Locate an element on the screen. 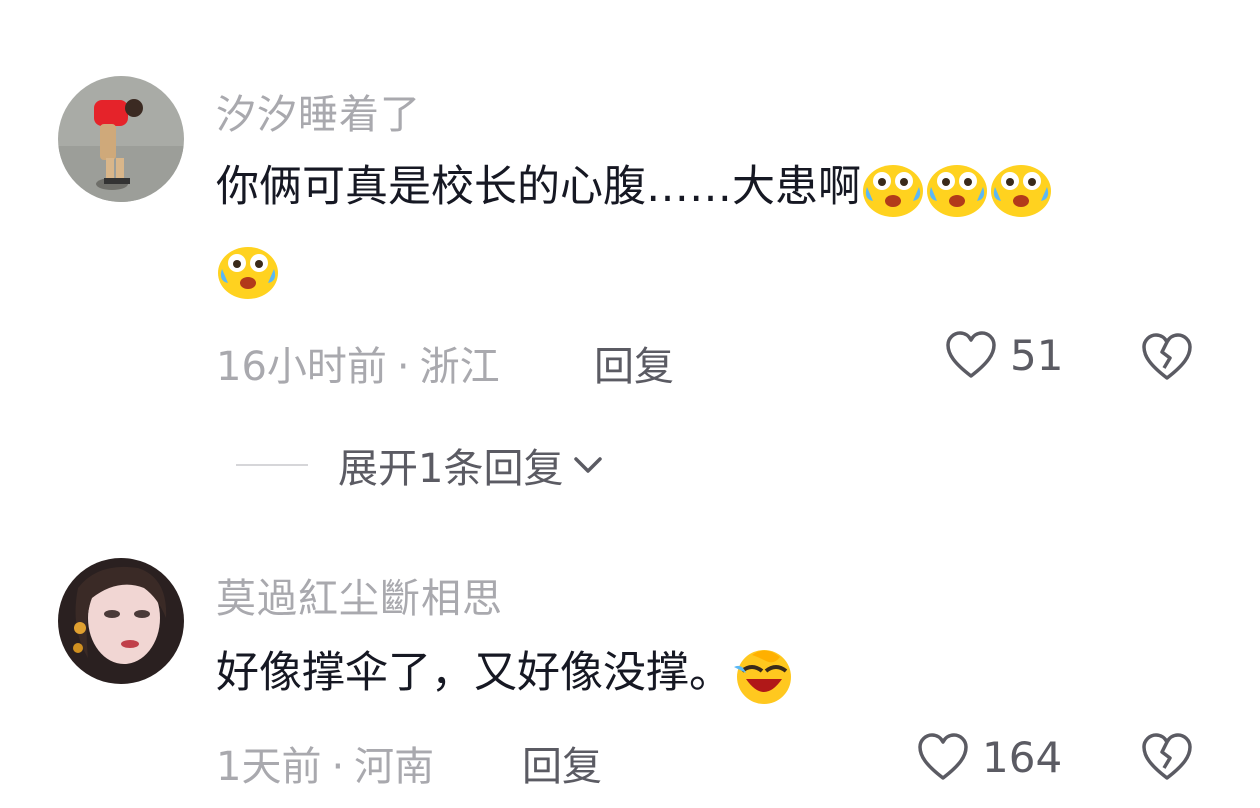 The height and width of the screenshot is (808, 1260). comment-text-content: 你俩可真是校长的心腹……大患啊 is located at coordinates (538, 187).